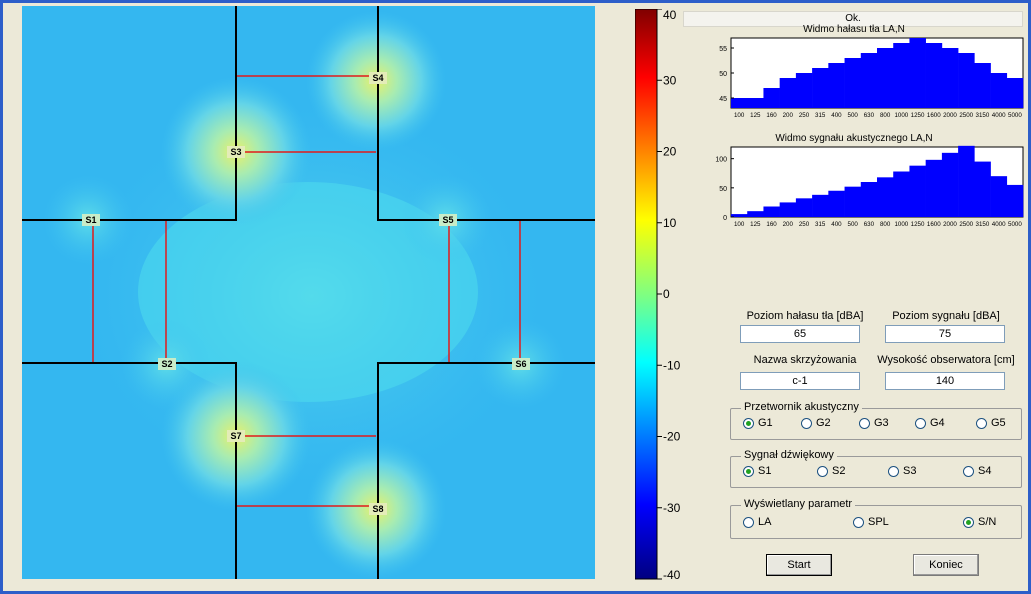  I want to click on point-s8: S8, so click(378, 509).